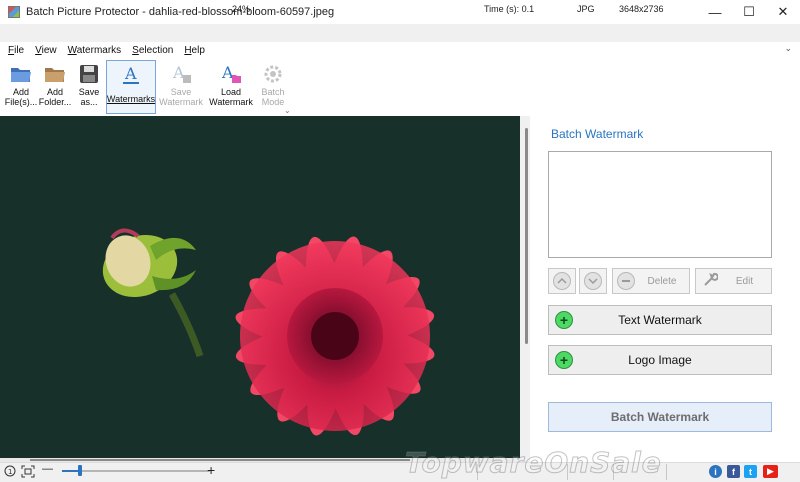 This screenshot has height=482, width=800. Describe the element at coordinates (710, 281) in the screenshot. I see `wrench-icon` at that location.